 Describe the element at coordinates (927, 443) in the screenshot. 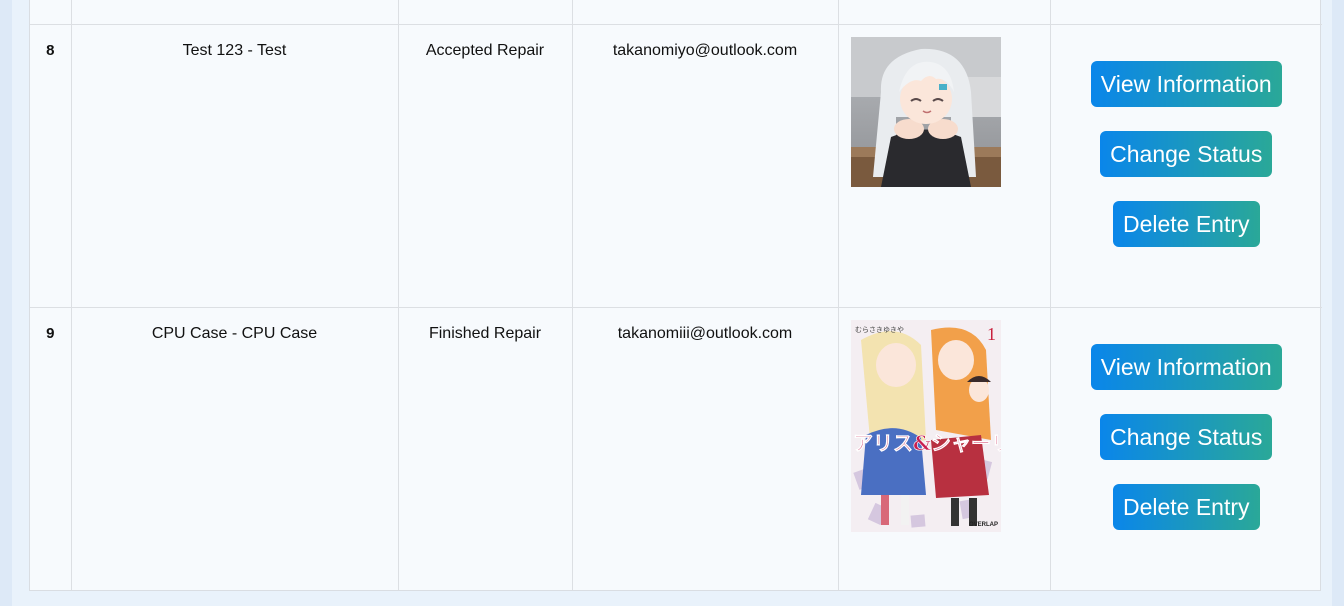

I see `cover-title: アリス&シャーリー` at that location.